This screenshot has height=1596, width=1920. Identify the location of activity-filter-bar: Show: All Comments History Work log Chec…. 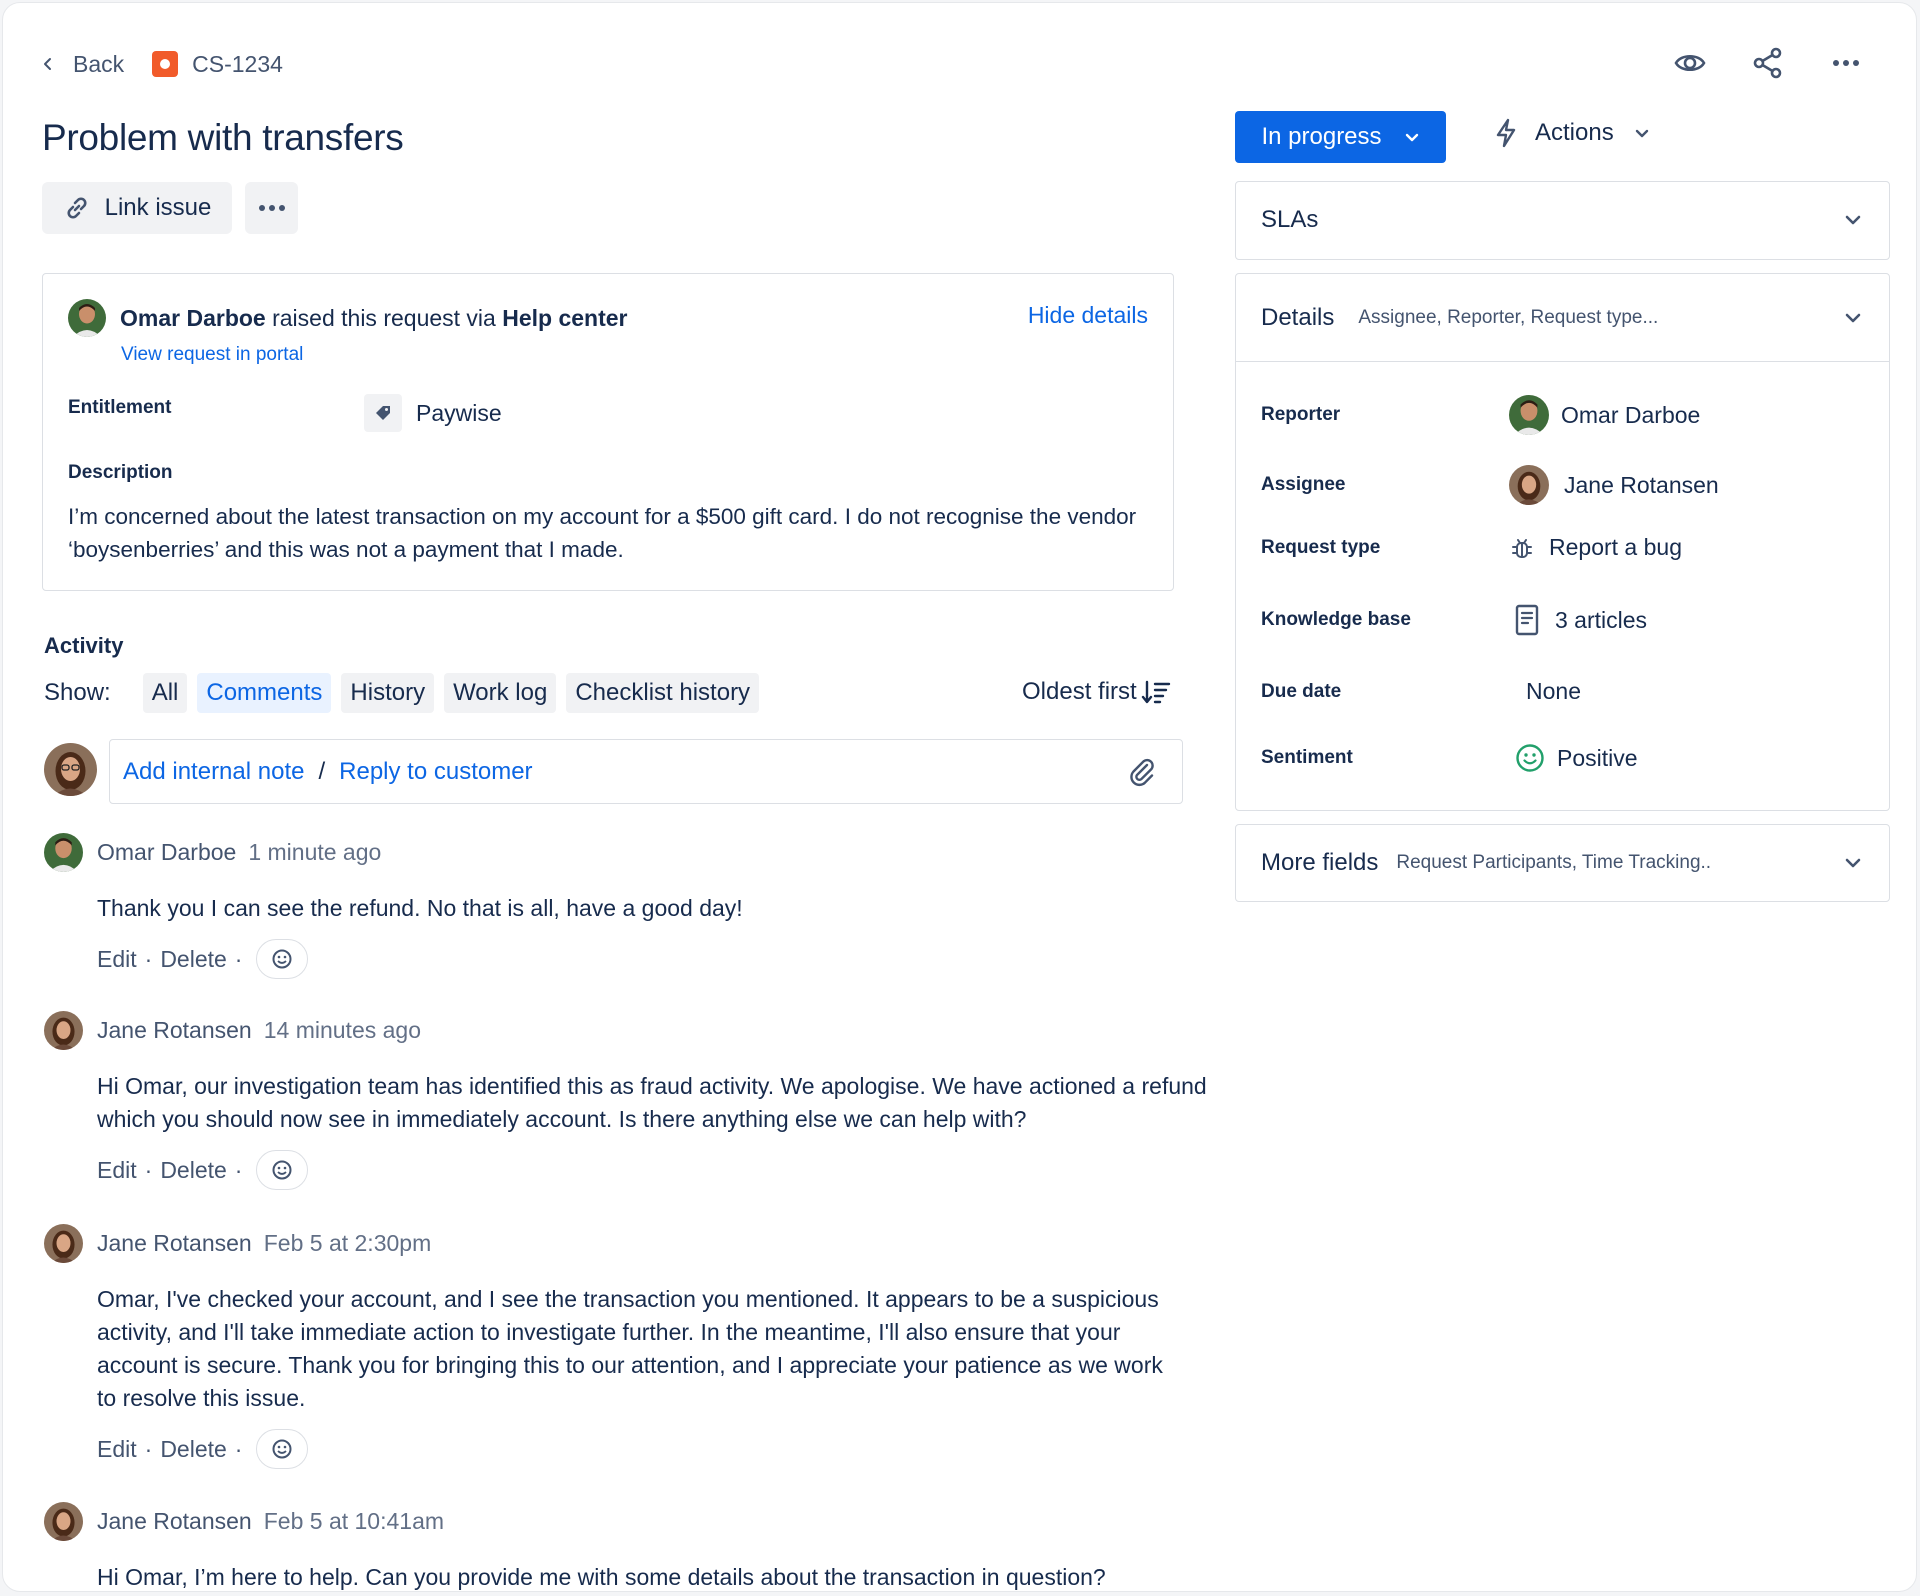
(402, 693).